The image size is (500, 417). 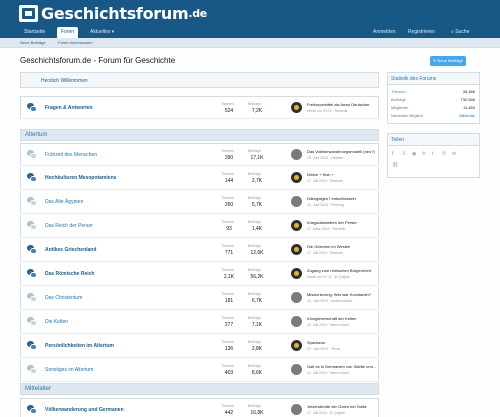 I want to click on stat-posts-value: 732.546, so click(x=467, y=99).